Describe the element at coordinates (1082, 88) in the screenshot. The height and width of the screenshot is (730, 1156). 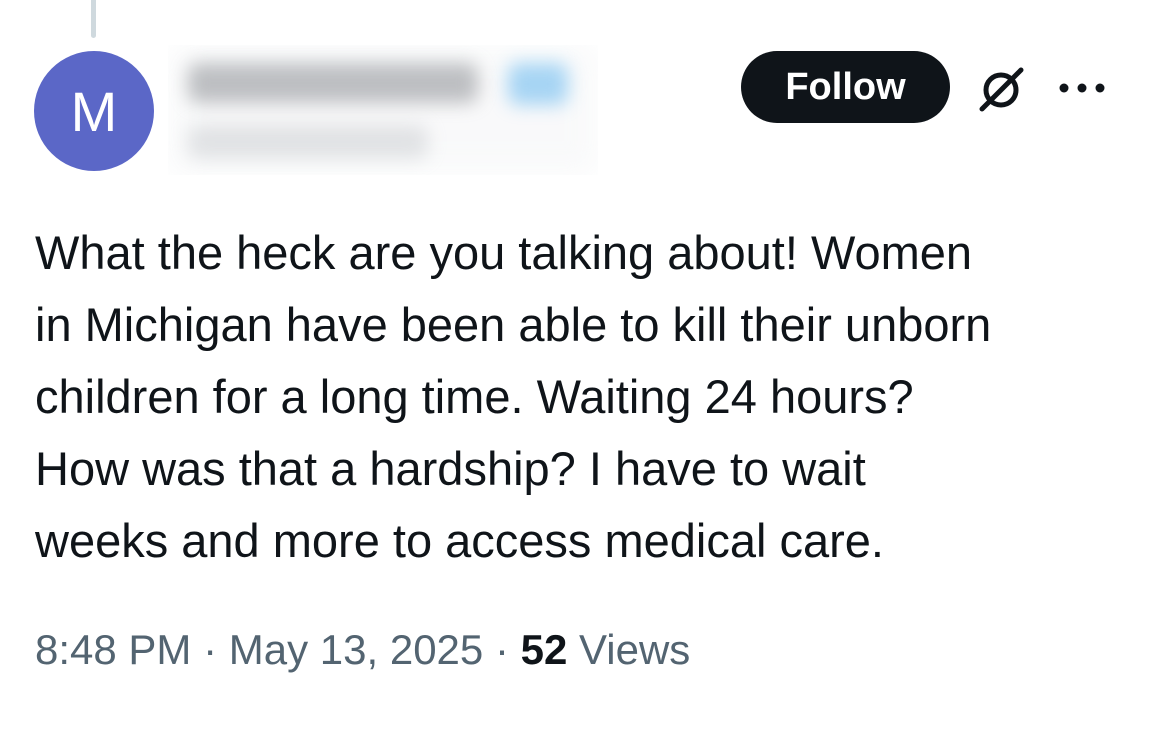
I see `more-options-icon` at that location.